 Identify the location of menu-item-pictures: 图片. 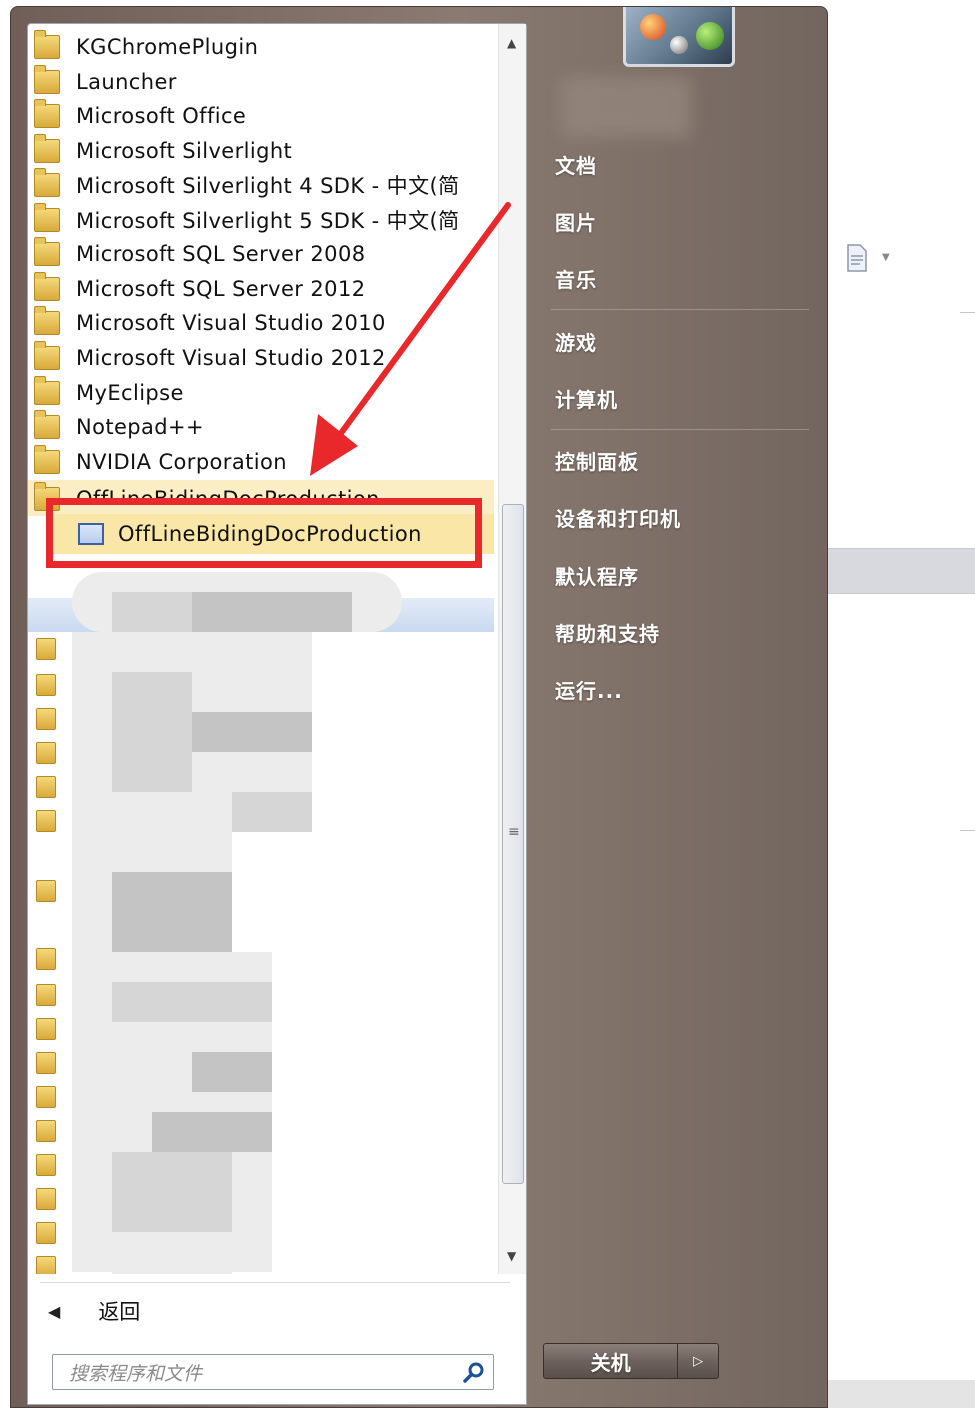
(576, 221).